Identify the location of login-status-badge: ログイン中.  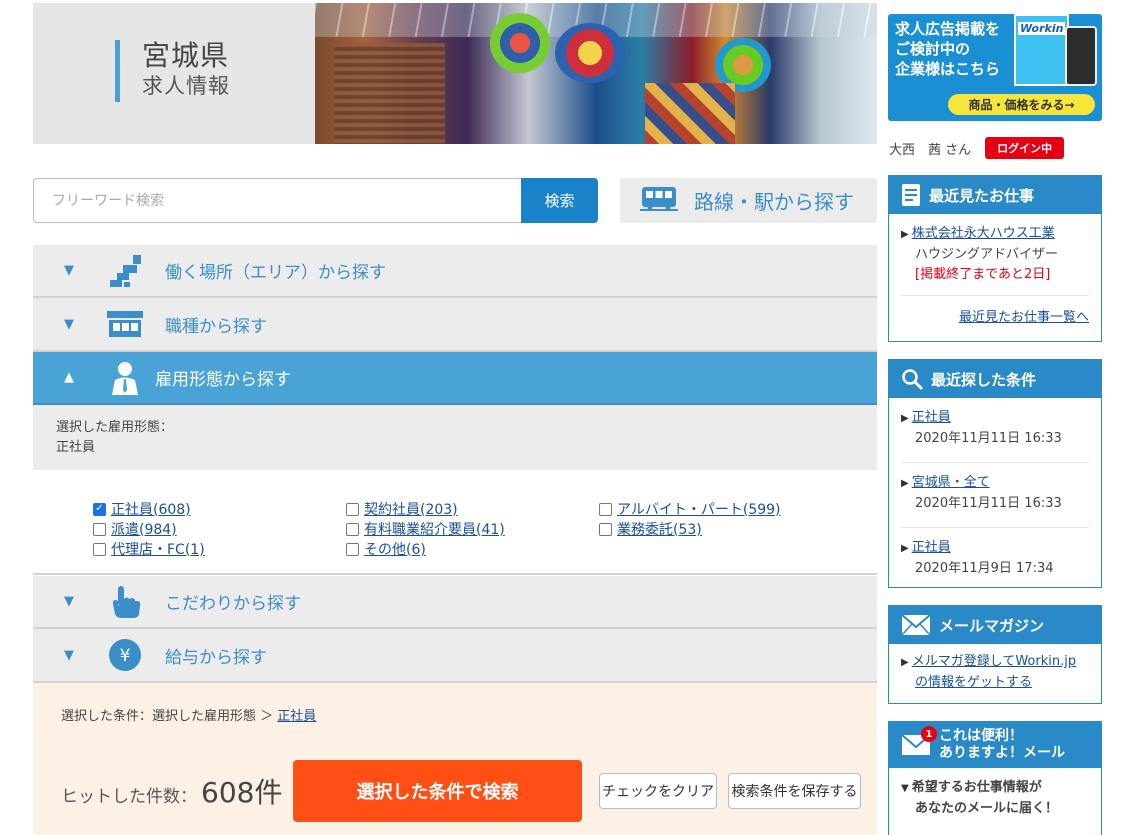
(1025, 148).